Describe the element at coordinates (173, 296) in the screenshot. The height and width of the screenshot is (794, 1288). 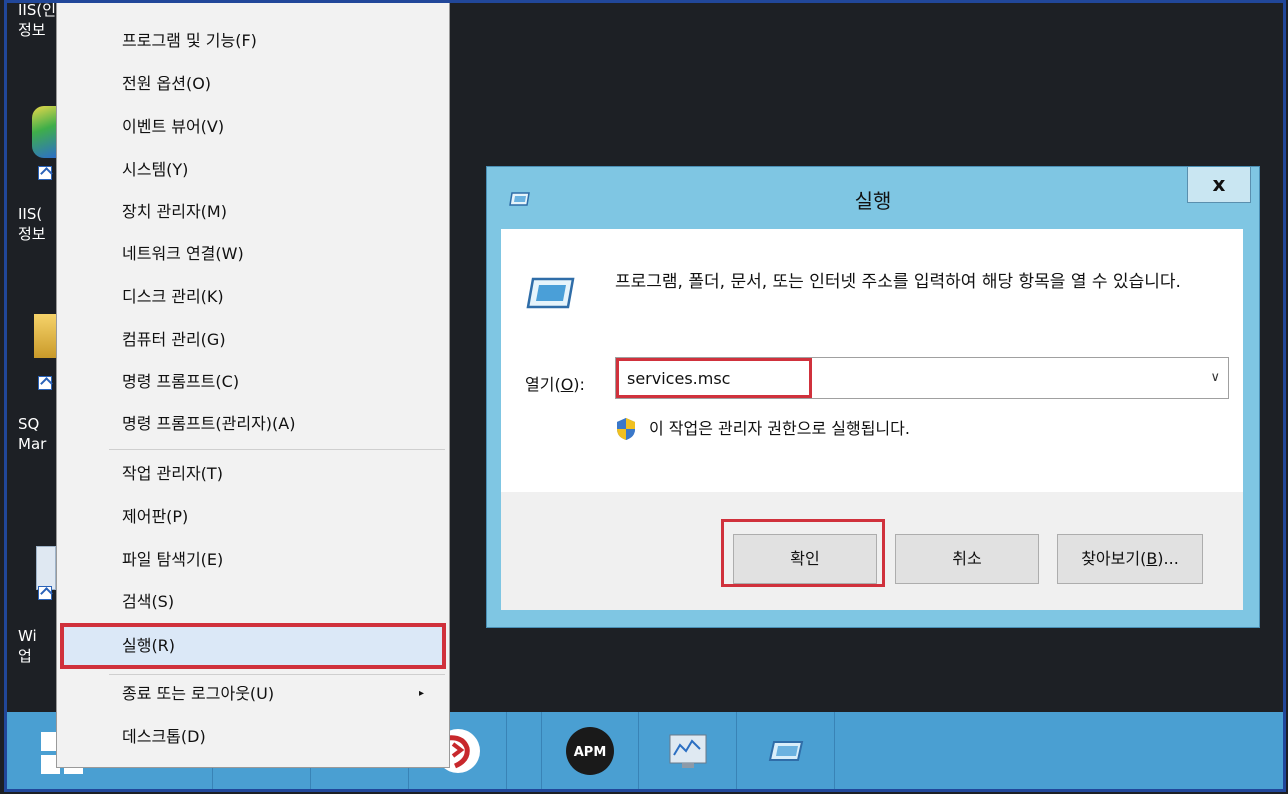
I see `menu-item-label: 디스크 관리(K)` at that location.